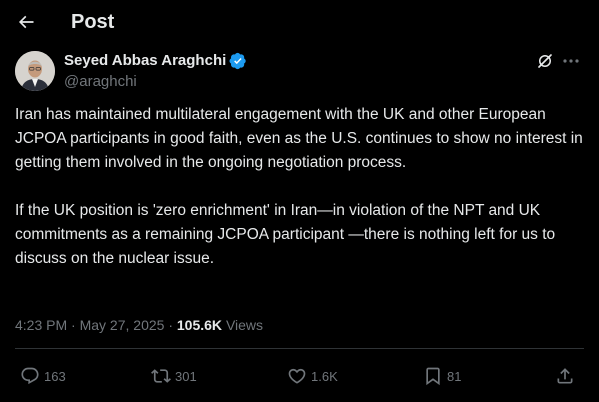  I want to click on grok-button, so click(545, 61).